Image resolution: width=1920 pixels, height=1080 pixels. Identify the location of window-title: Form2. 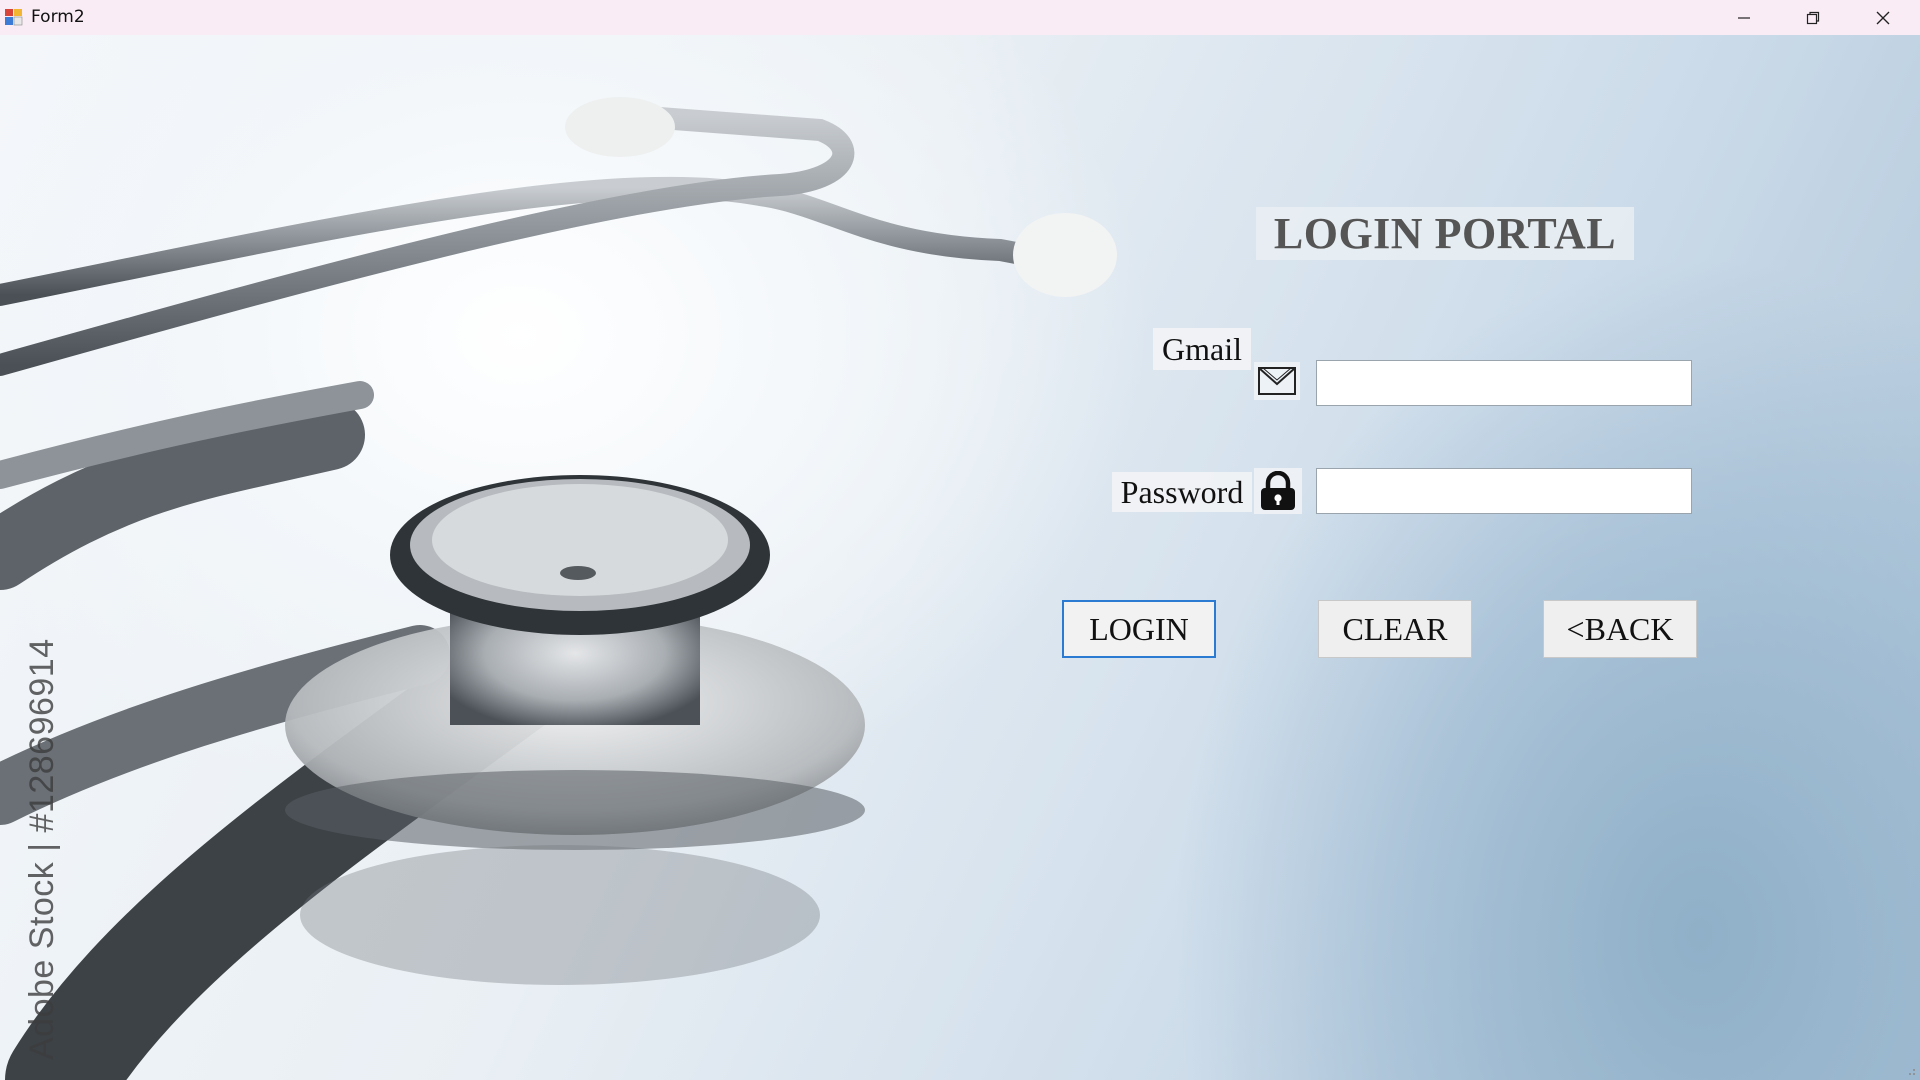
(58, 17).